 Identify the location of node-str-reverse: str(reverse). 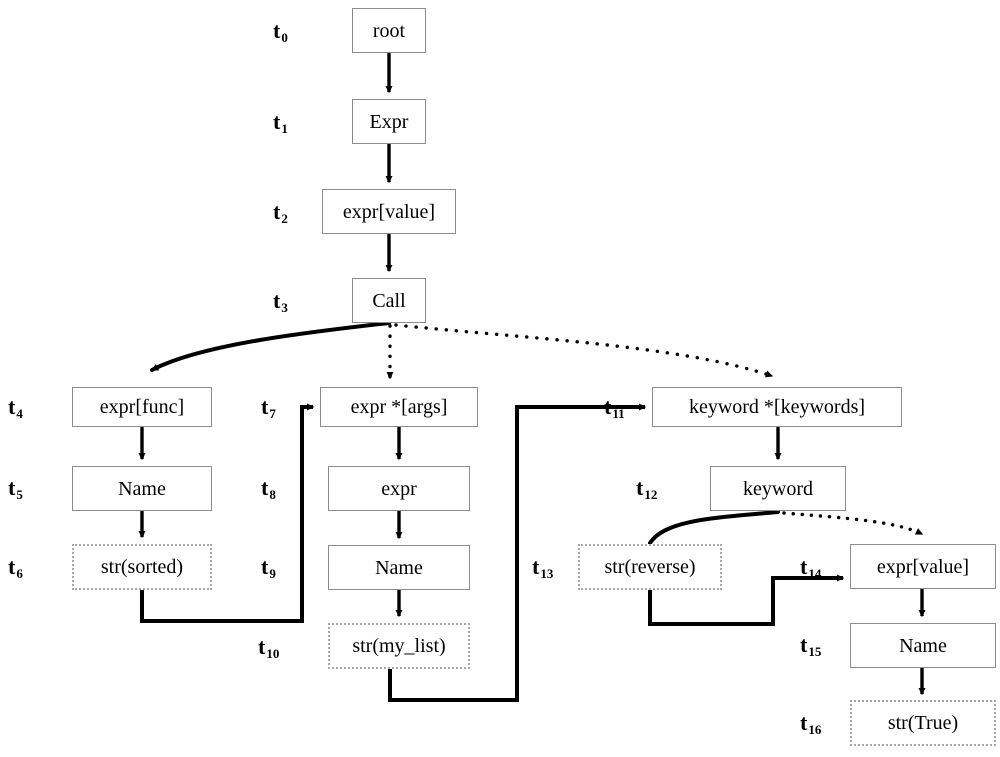
(650, 567).